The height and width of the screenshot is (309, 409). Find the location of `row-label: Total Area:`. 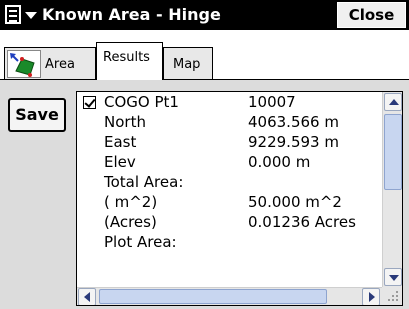

row-label: Total Area: is located at coordinates (144, 182).